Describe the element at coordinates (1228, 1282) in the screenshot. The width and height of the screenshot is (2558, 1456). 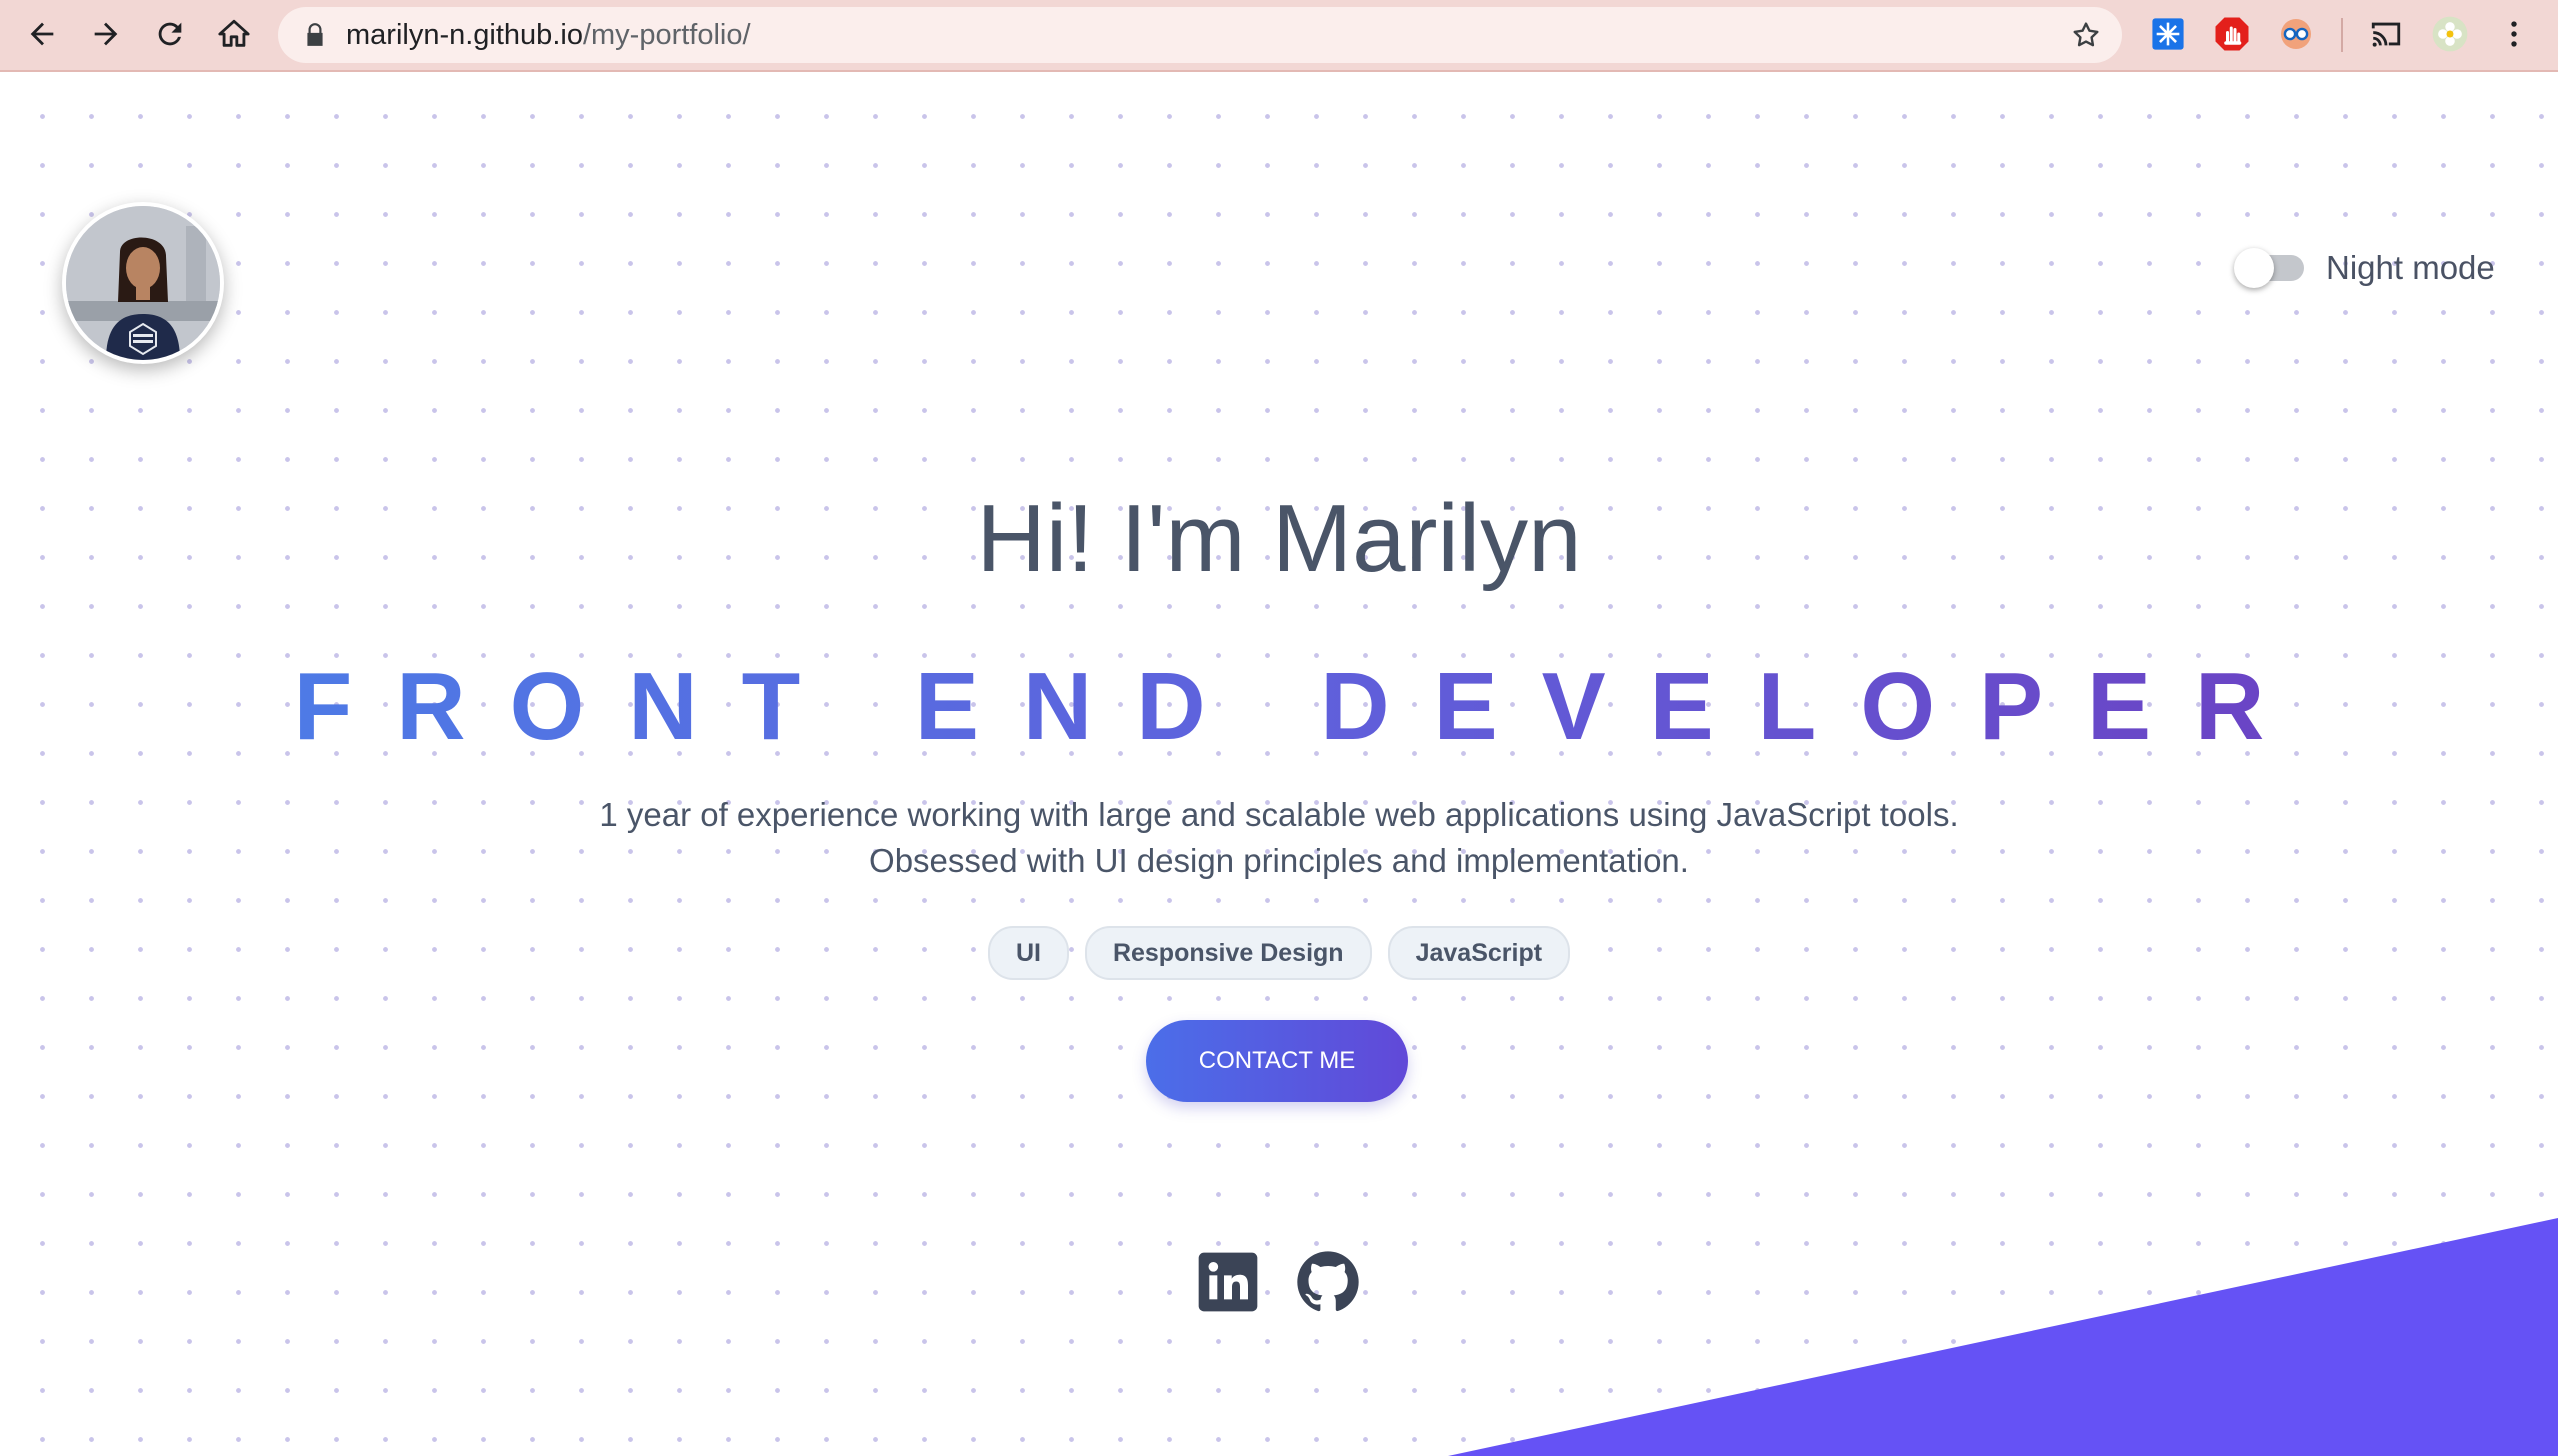
I see `linkedin-icon` at that location.